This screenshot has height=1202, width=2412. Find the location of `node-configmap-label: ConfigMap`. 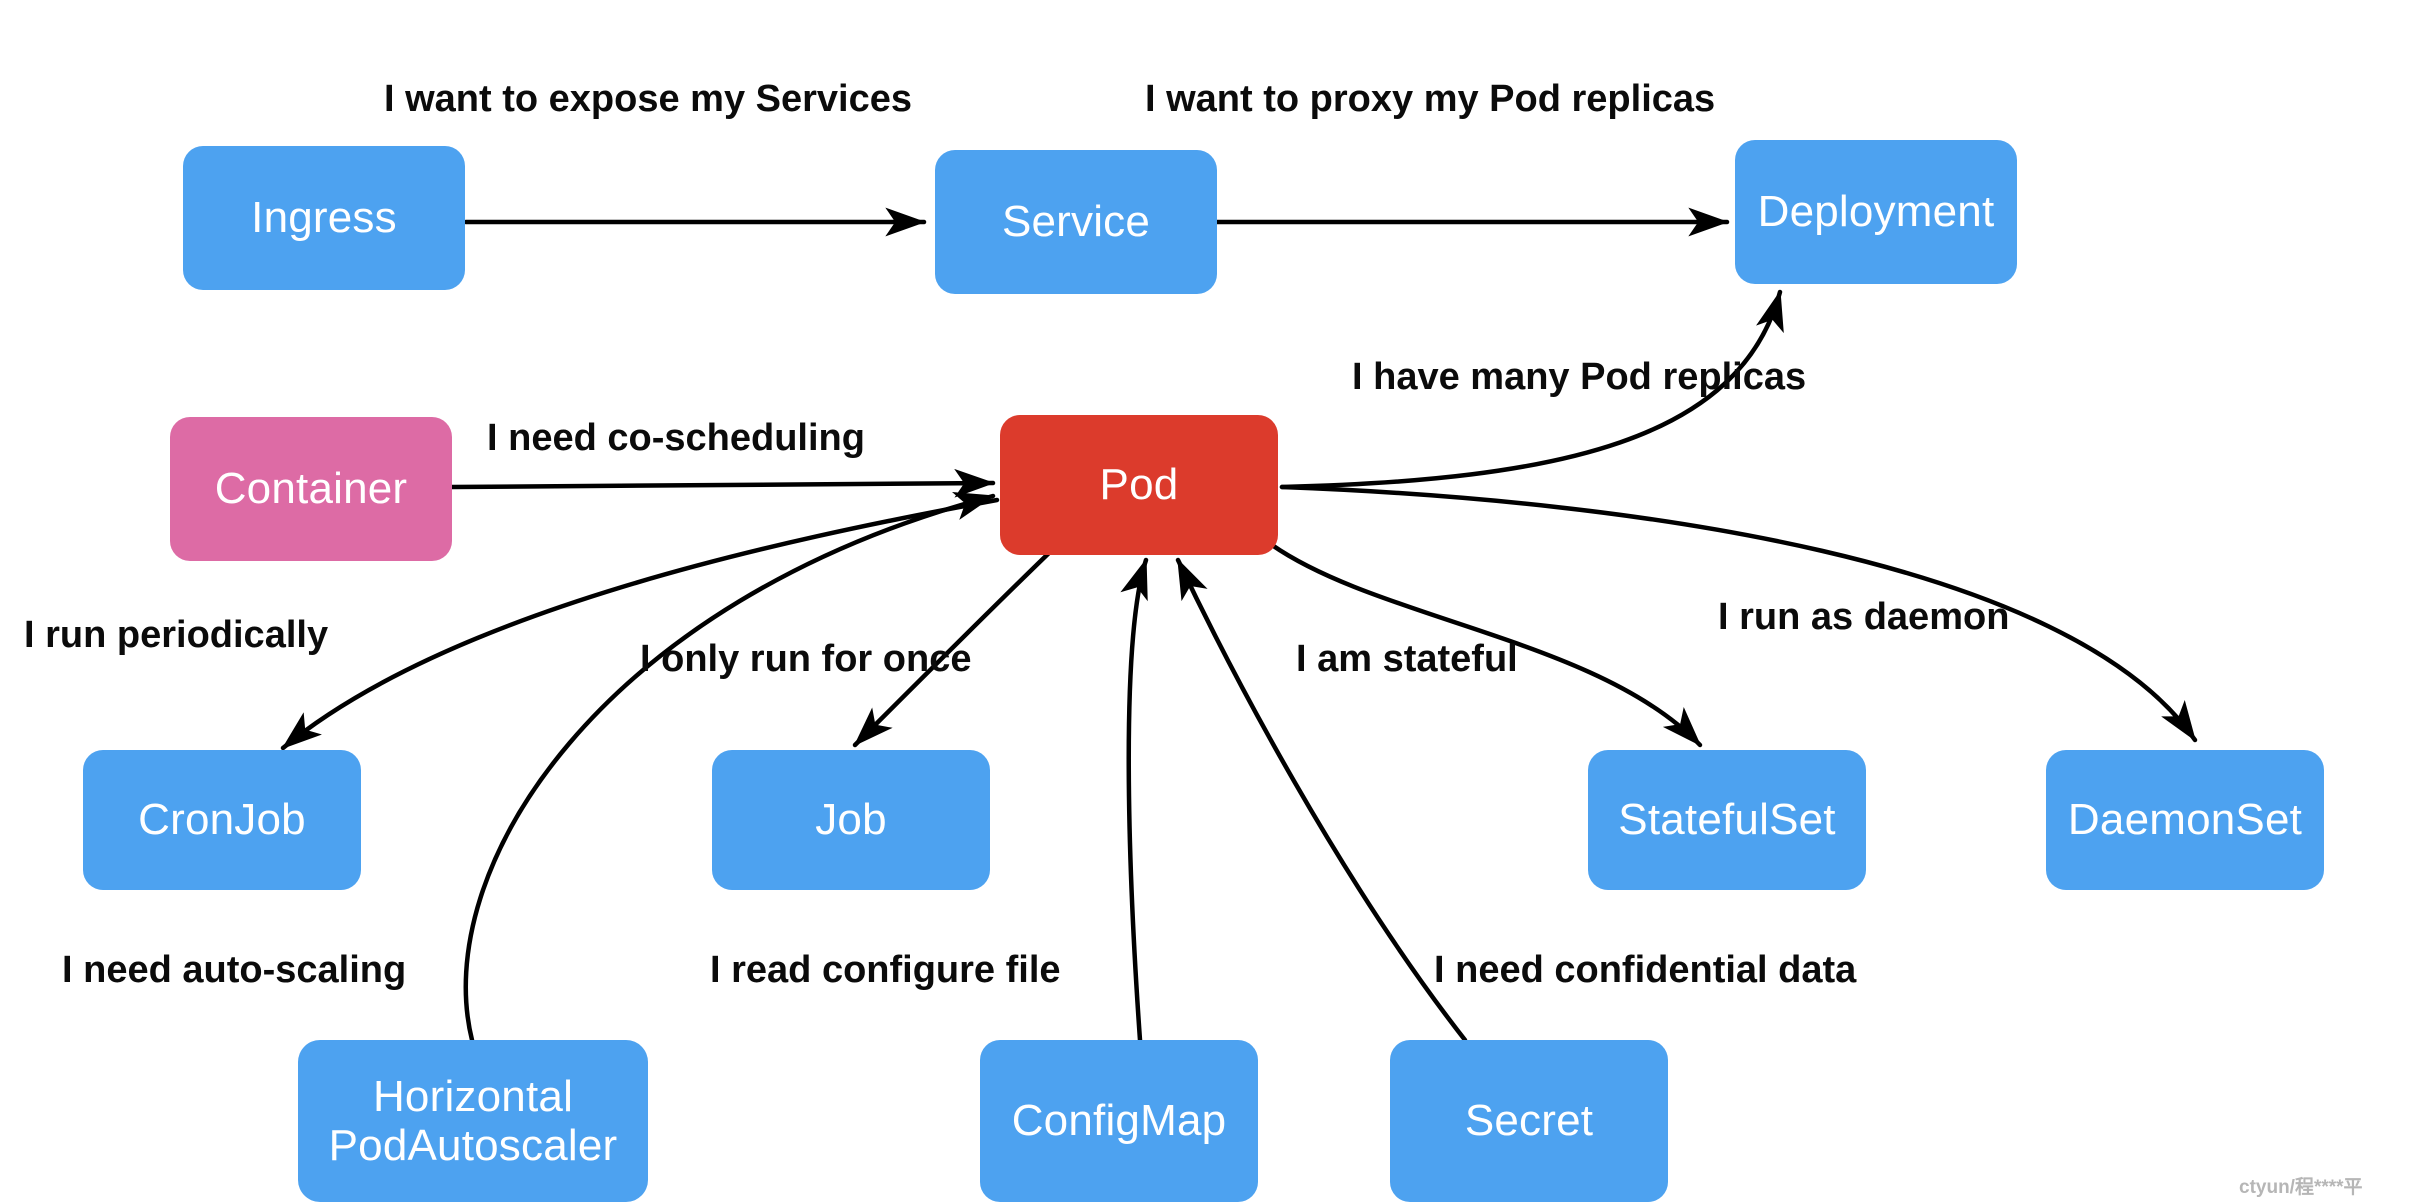

node-configmap-label: ConfigMap is located at coordinates (1119, 1121).